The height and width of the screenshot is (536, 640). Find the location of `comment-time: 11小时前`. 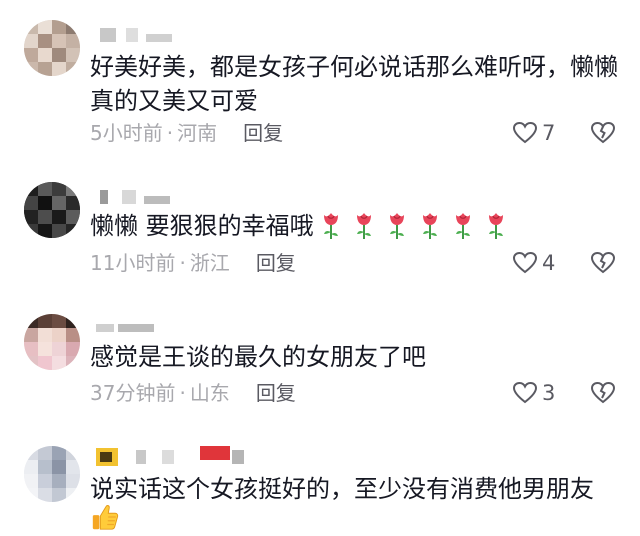

comment-time: 11小时前 is located at coordinates (133, 263).